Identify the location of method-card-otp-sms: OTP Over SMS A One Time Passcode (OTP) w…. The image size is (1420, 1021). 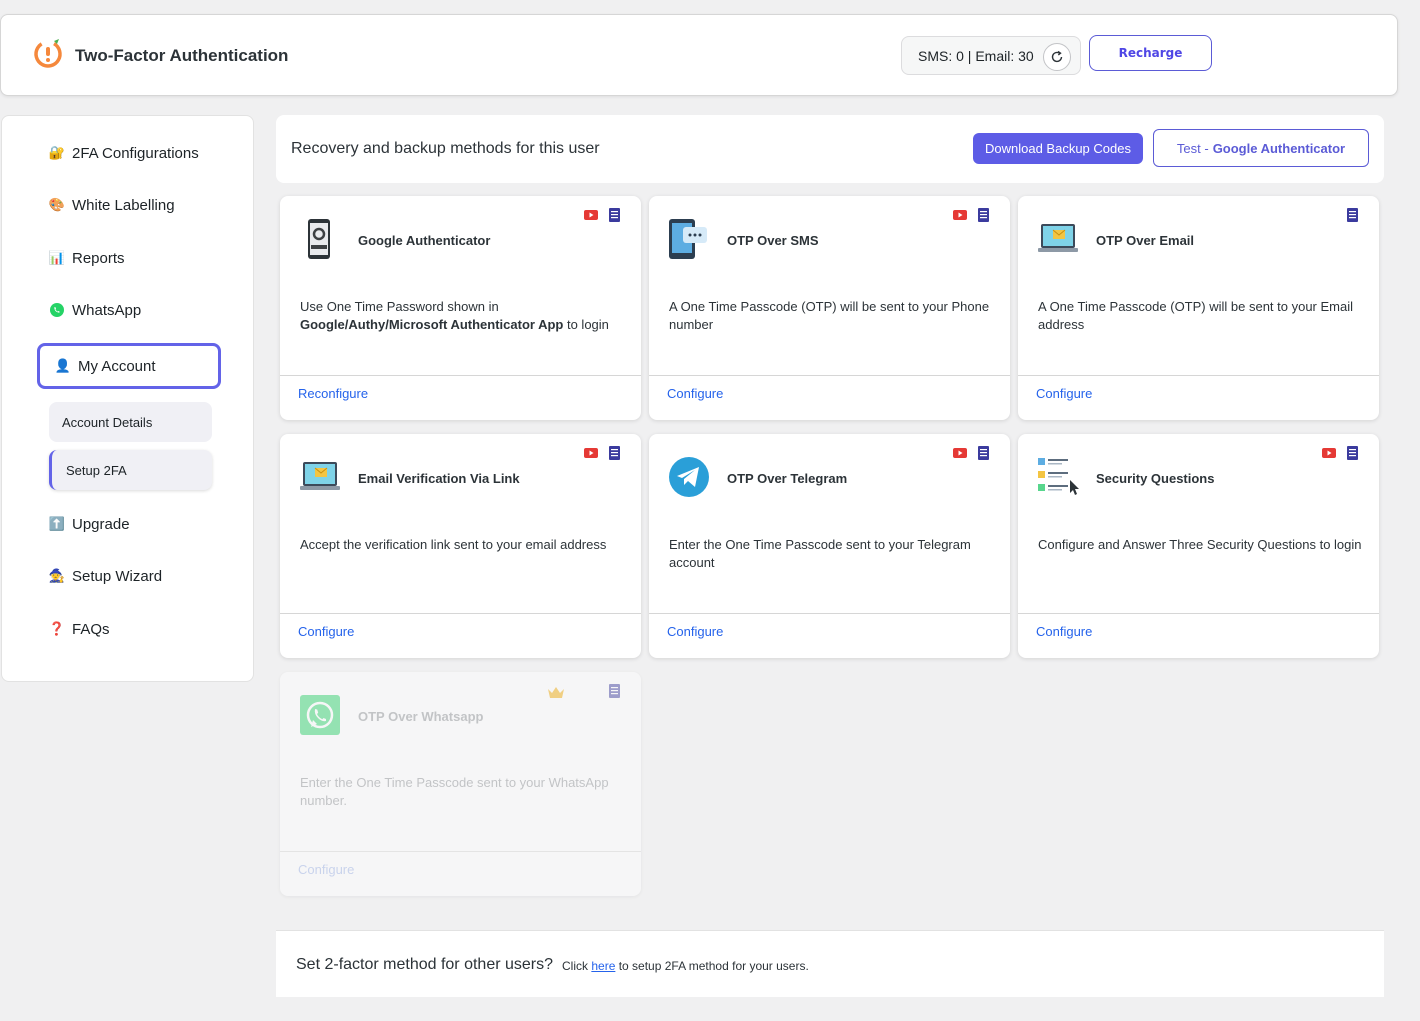
(829, 308).